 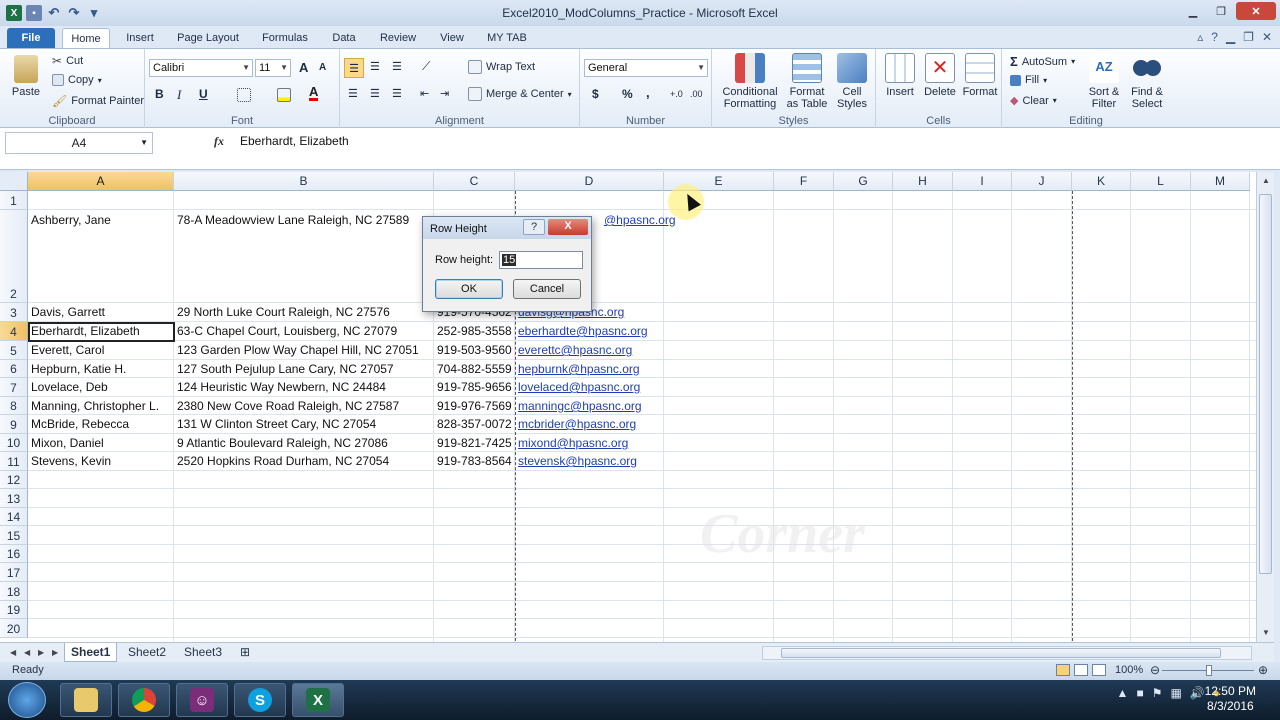 I want to click on insert-function-button: fx, so click(x=219, y=141).